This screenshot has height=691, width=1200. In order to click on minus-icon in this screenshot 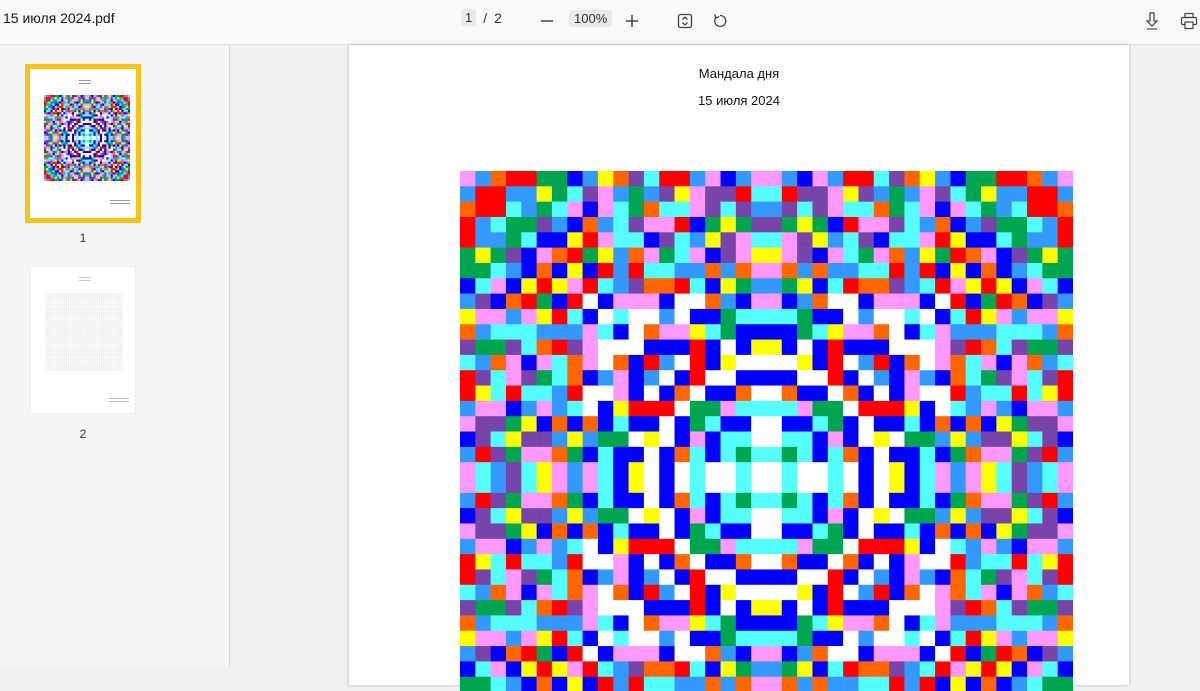, I will do `click(547, 21)`.